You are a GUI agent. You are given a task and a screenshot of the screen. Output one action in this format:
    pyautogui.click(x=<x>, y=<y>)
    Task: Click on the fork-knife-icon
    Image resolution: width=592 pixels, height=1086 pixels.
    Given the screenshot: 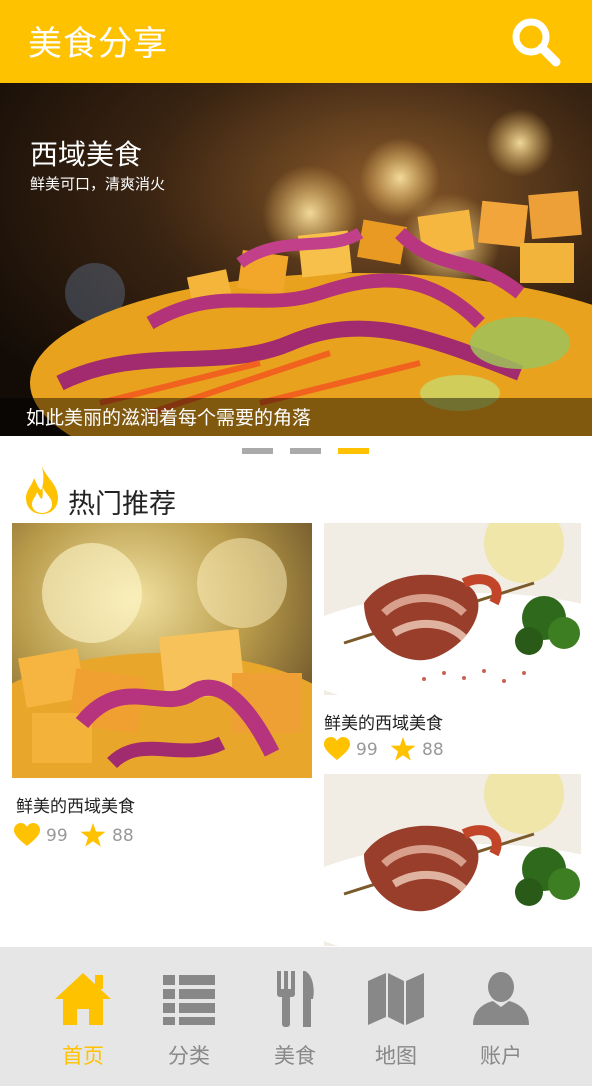 What is the action you would take?
    pyautogui.click(x=295, y=999)
    